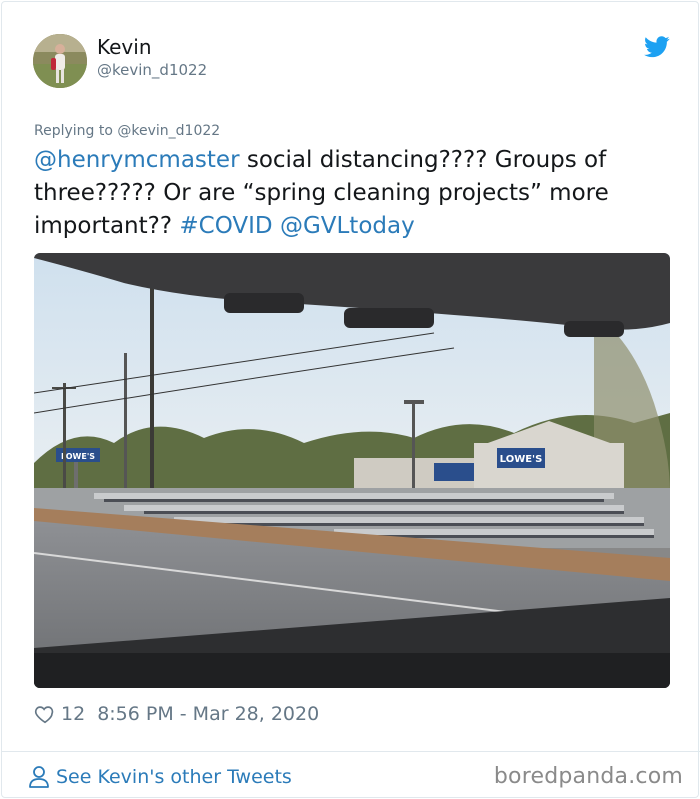 This screenshot has width=700, height=799. I want to click on replying-to-label: Replying to @kevin_d1022, so click(127, 131).